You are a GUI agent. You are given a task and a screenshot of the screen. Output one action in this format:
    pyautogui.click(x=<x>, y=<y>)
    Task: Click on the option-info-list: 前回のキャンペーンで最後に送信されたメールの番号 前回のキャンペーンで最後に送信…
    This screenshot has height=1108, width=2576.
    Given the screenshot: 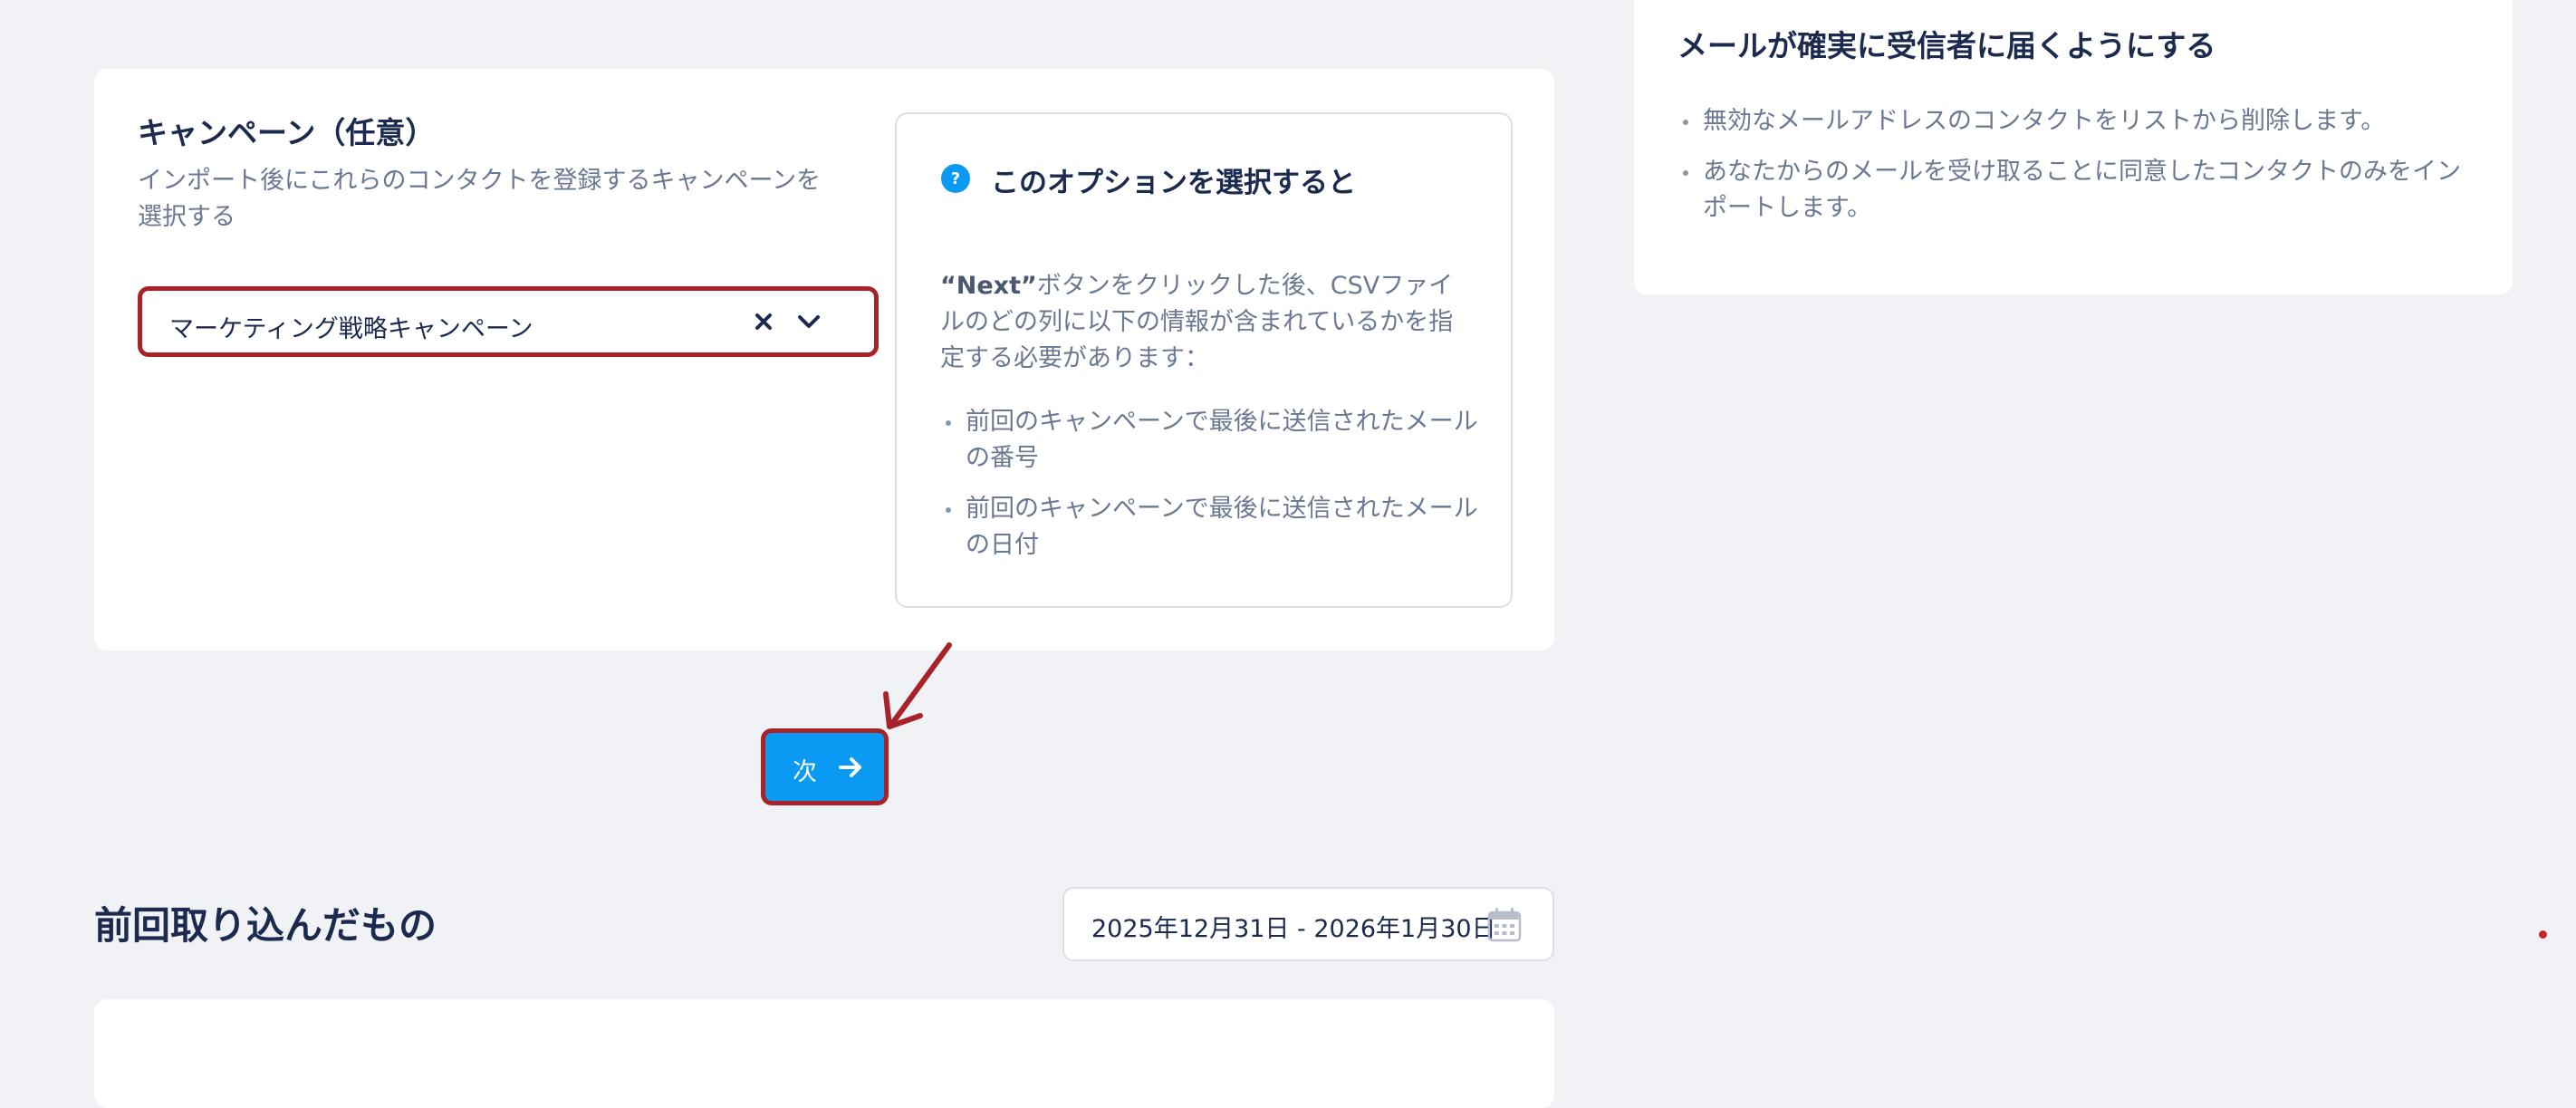 What is the action you would take?
    pyautogui.click(x=1212, y=491)
    